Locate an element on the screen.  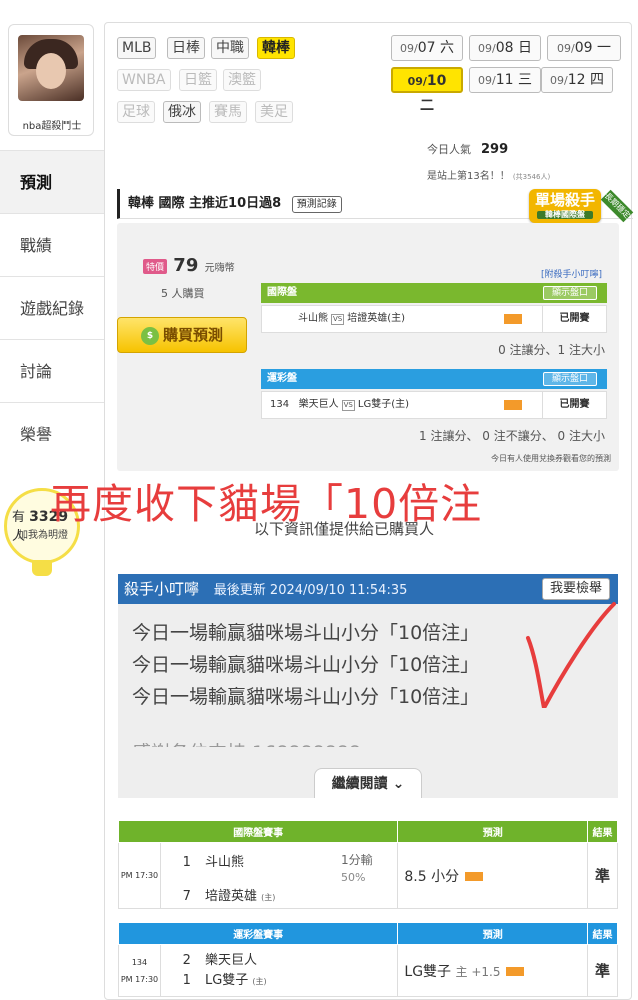
intl-prediction: 8.5 小分 is located at coordinates (493, 875).